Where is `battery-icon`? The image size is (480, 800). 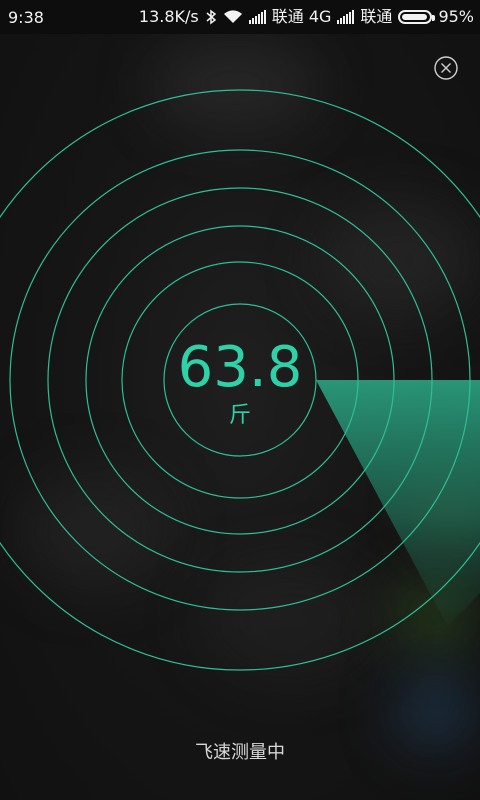
battery-icon is located at coordinates (417, 17).